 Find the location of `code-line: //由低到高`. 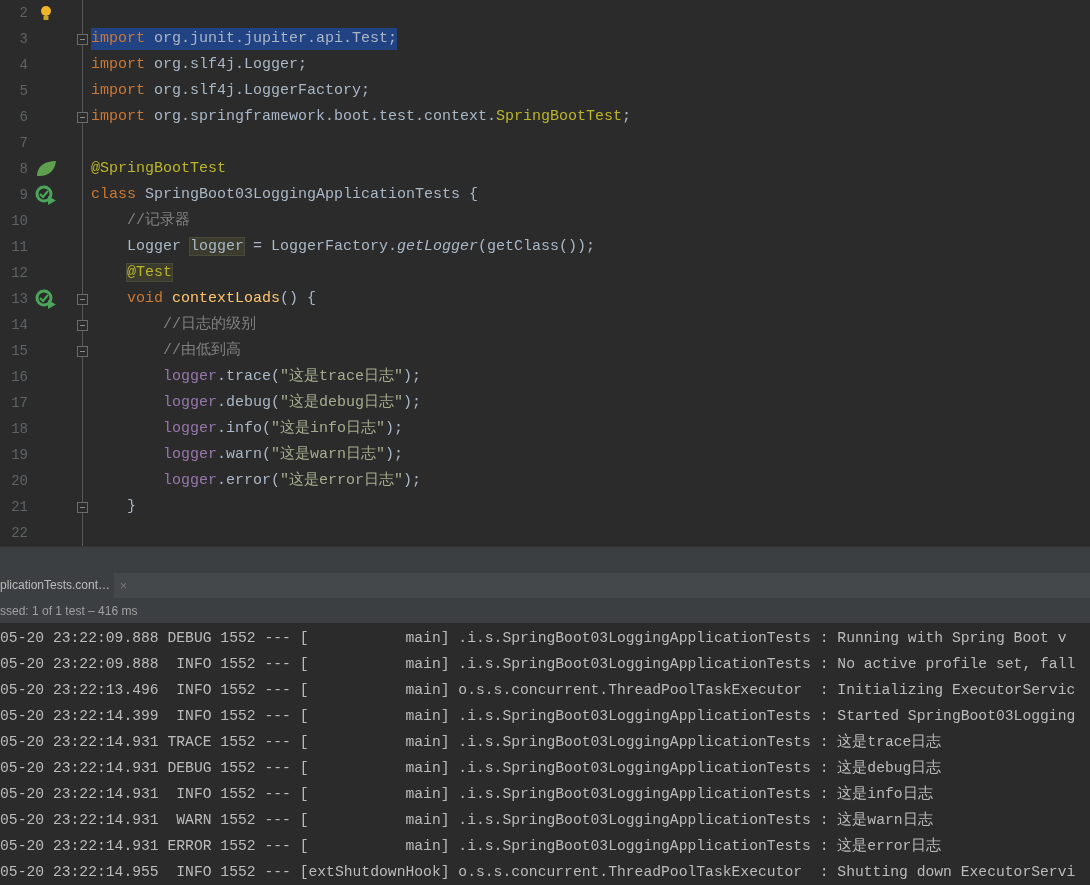

code-line: //由低到高 is located at coordinates (202, 350).